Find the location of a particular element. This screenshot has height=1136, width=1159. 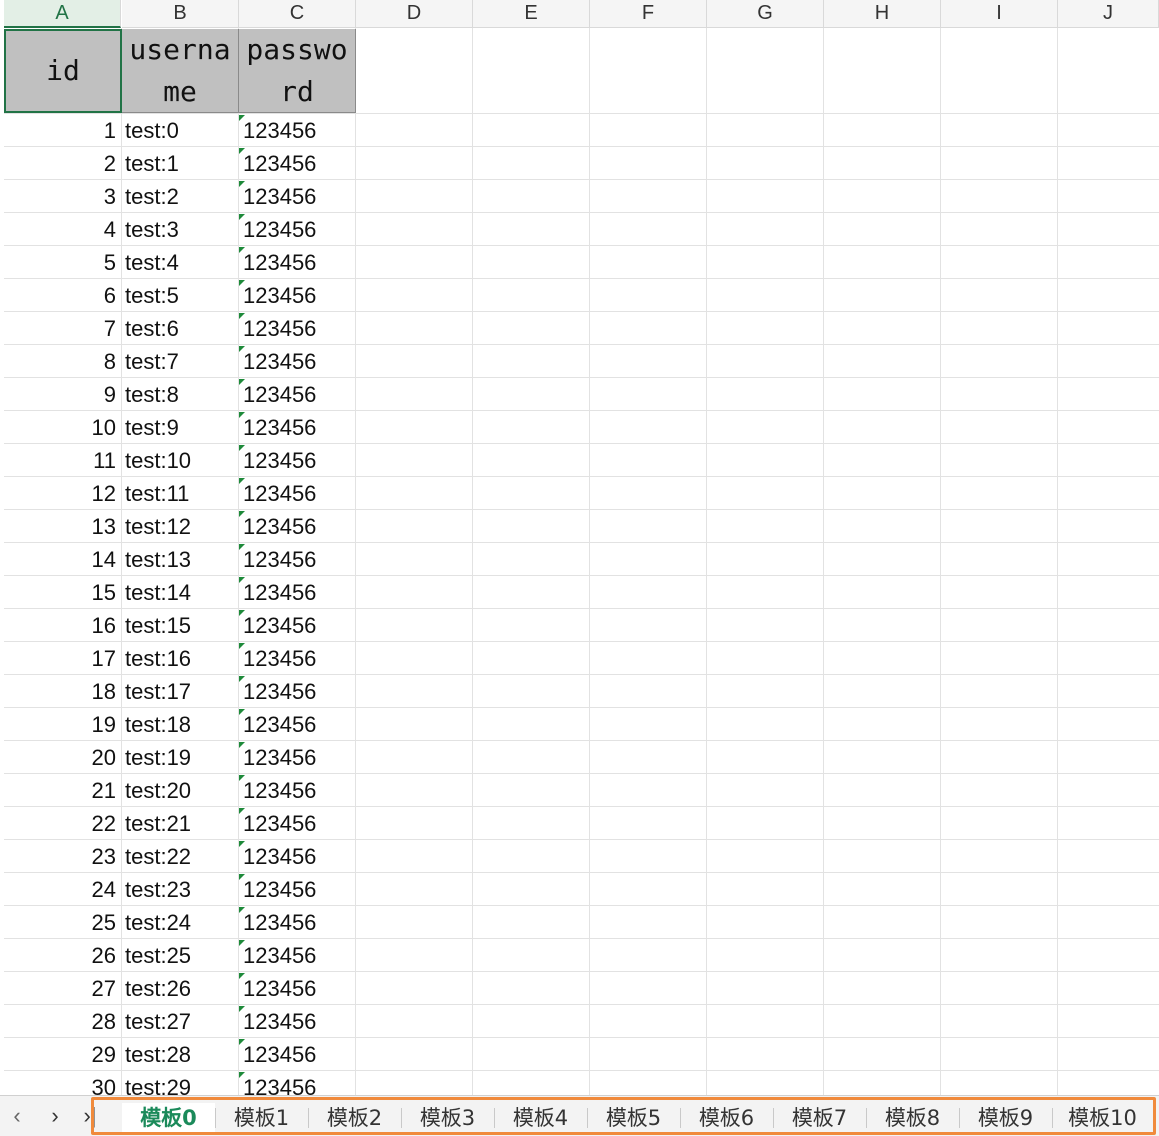

prev-sheet-button: ‹ is located at coordinates (17, 1116).